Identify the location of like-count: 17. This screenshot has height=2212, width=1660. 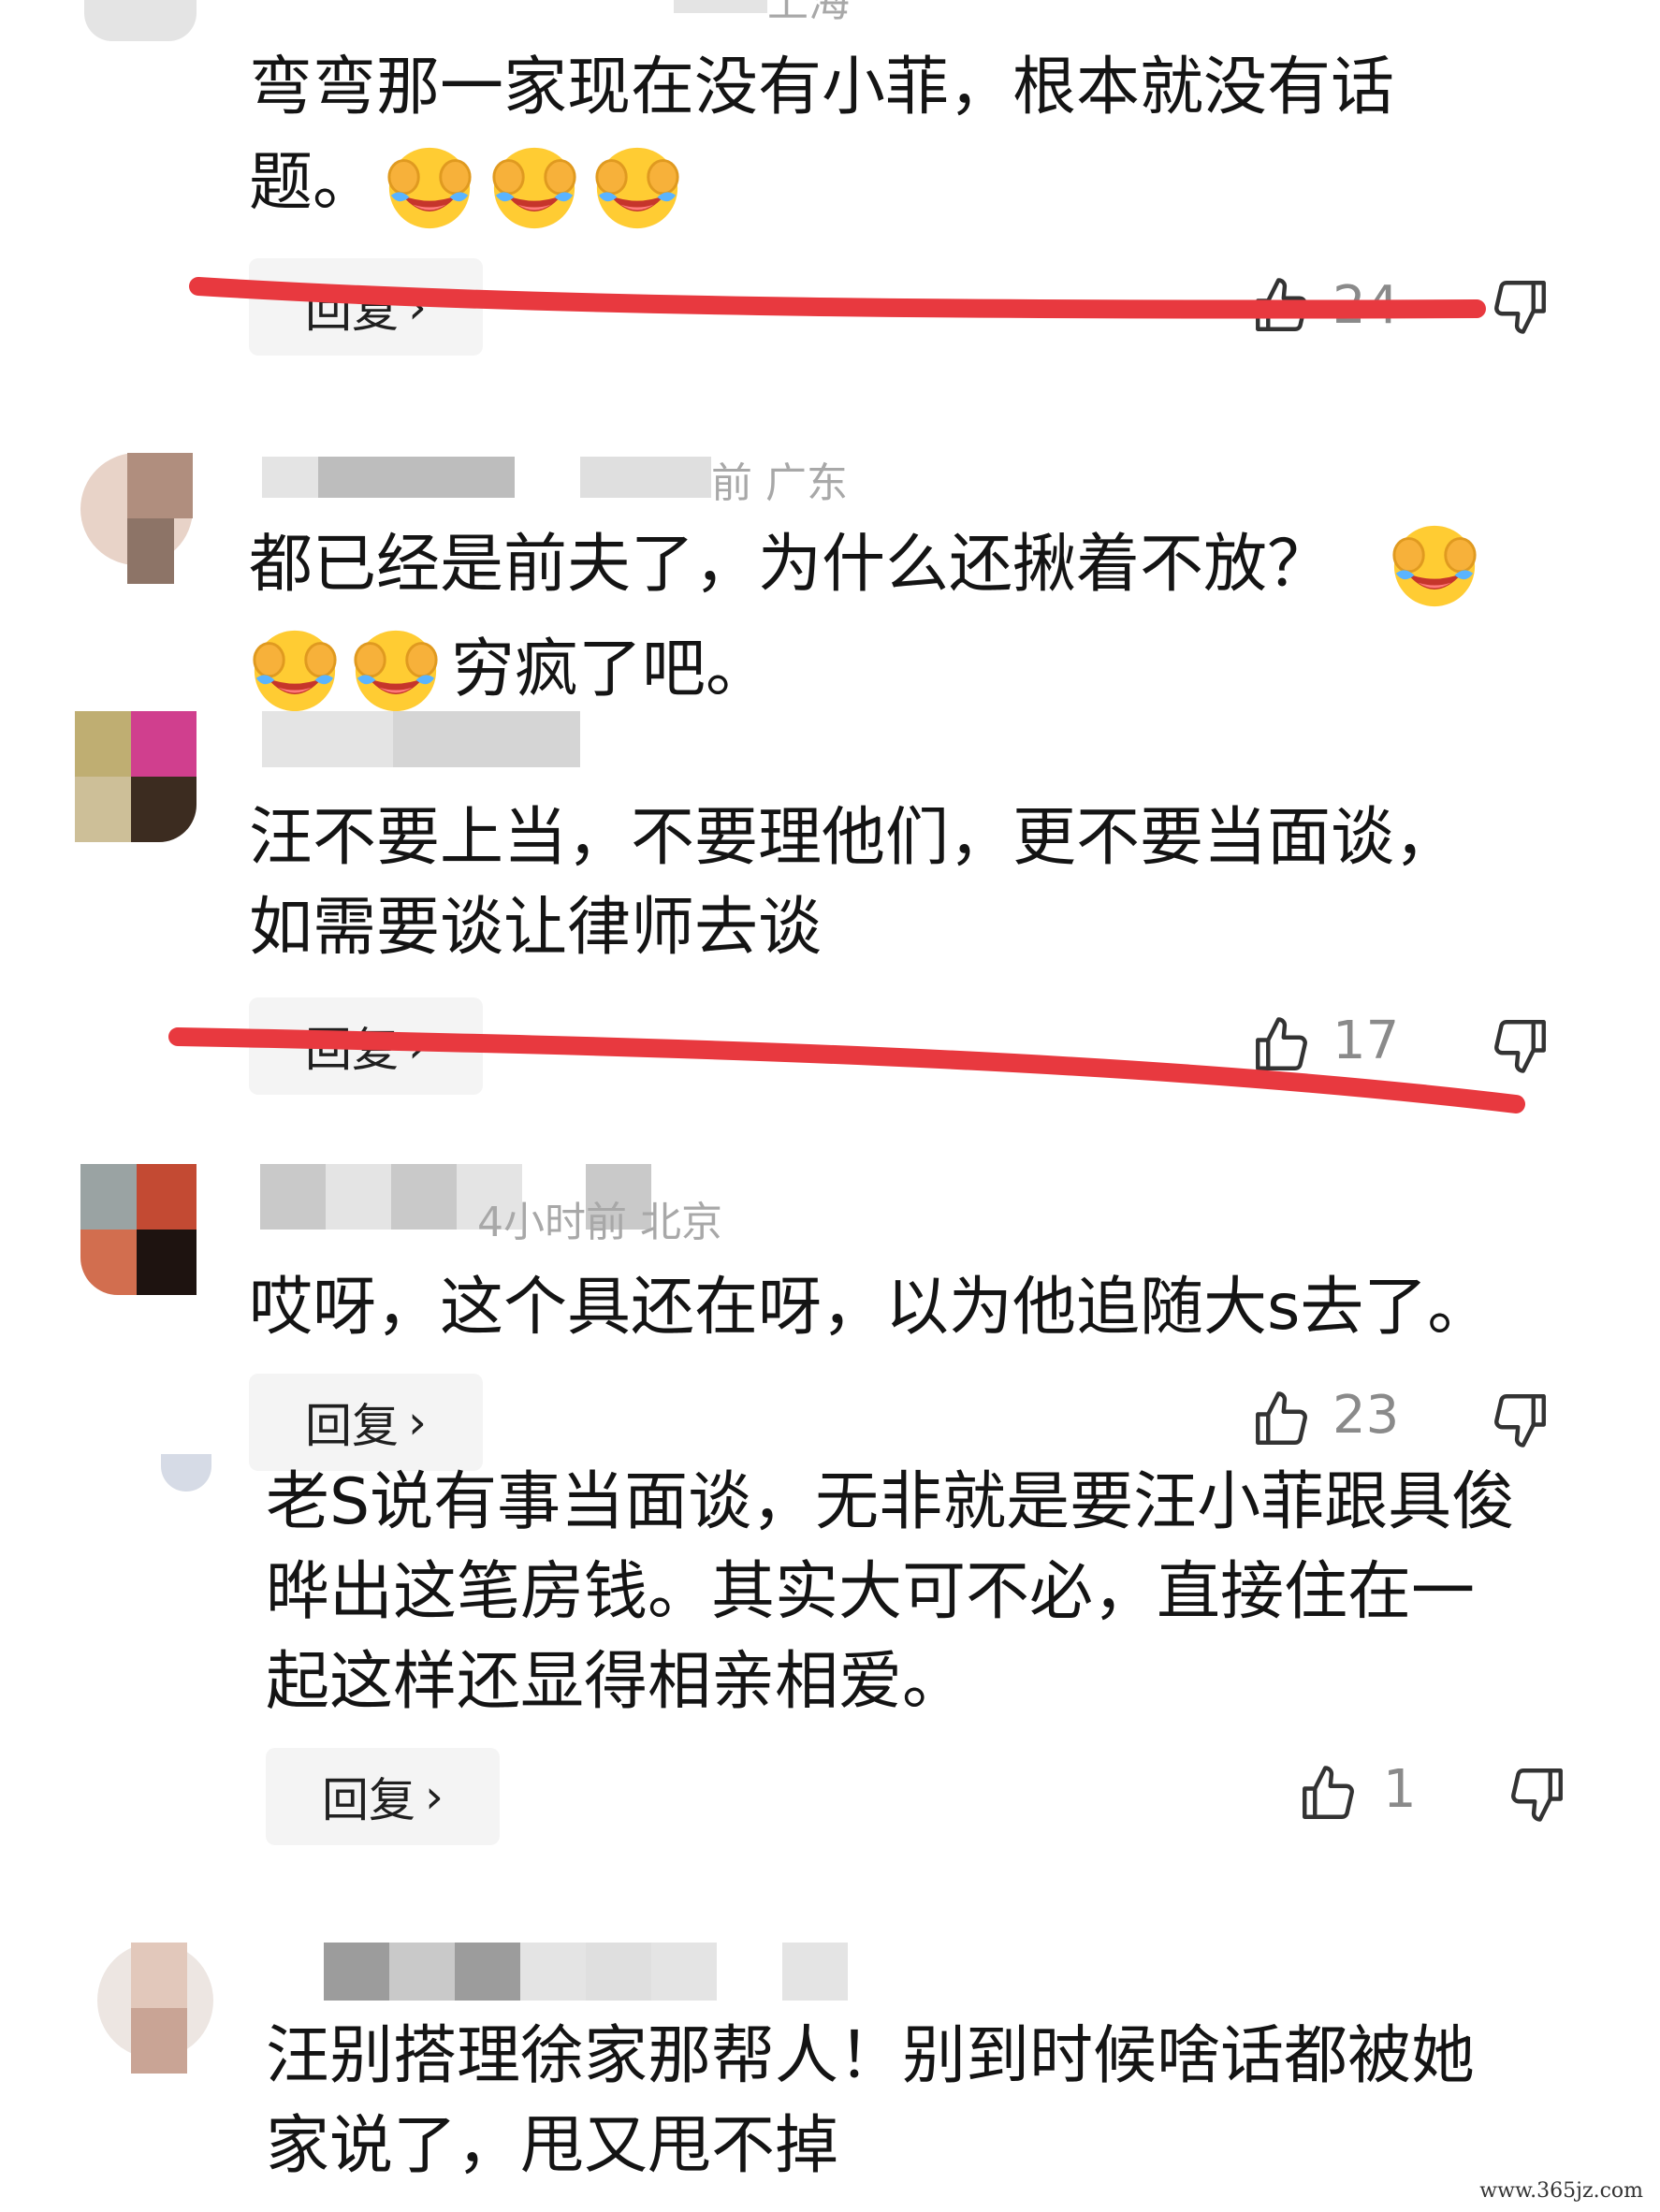
(1366, 1041).